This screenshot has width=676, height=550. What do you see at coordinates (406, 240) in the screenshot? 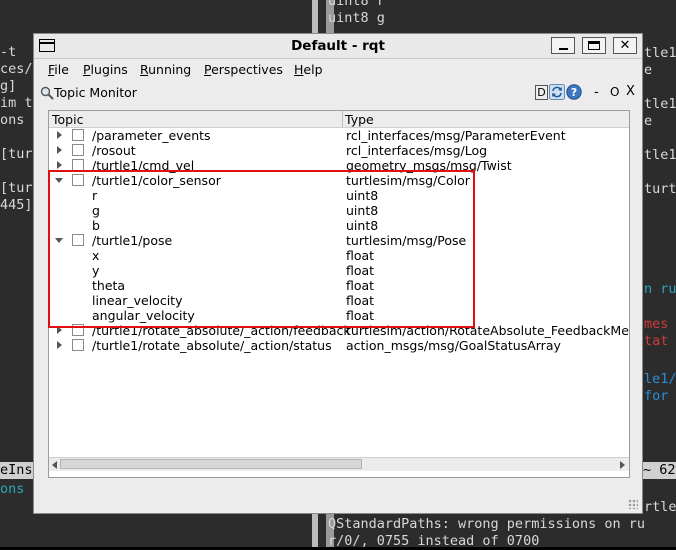
I see `type-name: turtlesim/msg/Pose` at bounding box center [406, 240].